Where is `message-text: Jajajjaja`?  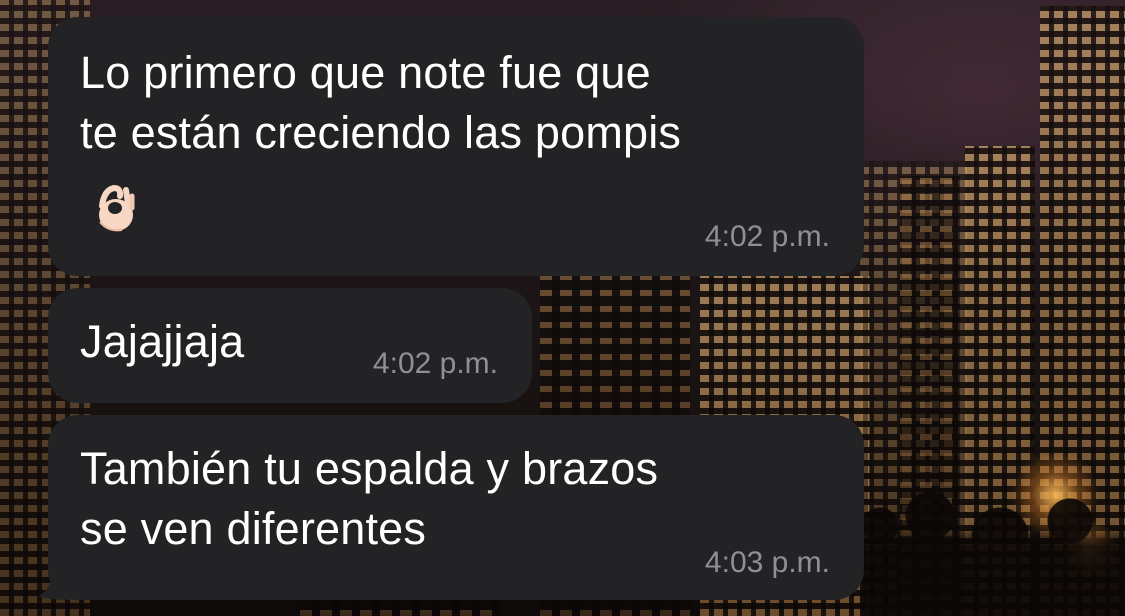 message-text: Jajajjaja is located at coordinates (162, 341).